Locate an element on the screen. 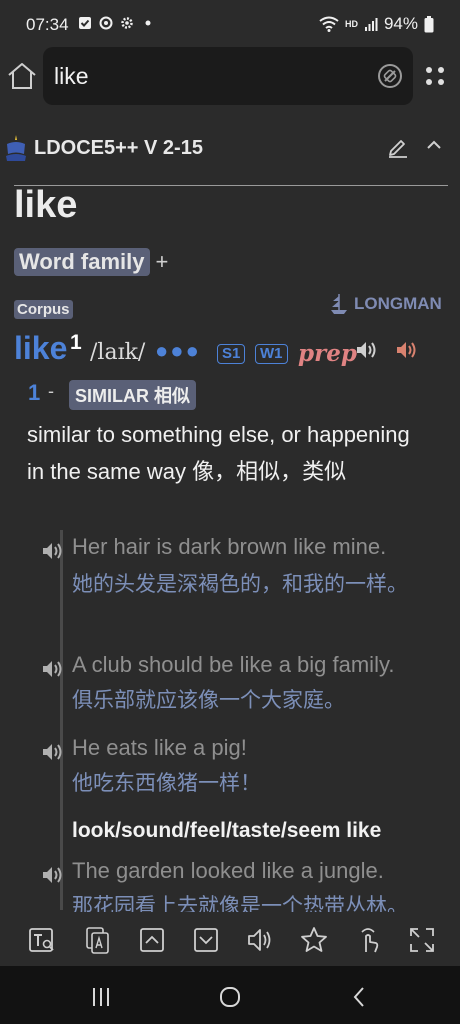 The width and height of the screenshot is (460, 1024). frequency-tag-written: W1 is located at coordinates (271, 354).